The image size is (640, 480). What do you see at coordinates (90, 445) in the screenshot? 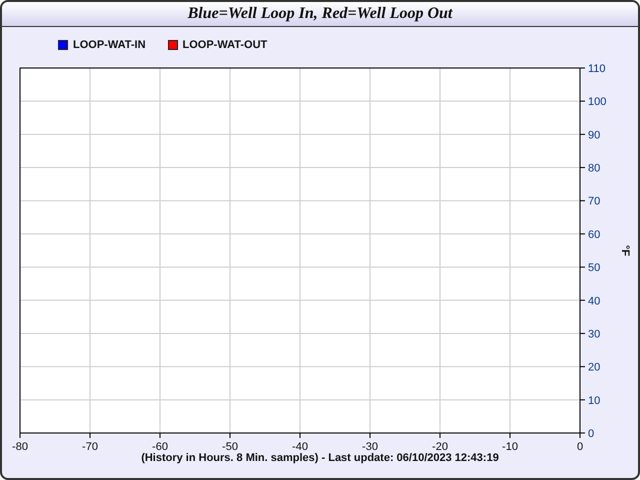
I see `axis-label: -70` at bounding box center [90, 445].